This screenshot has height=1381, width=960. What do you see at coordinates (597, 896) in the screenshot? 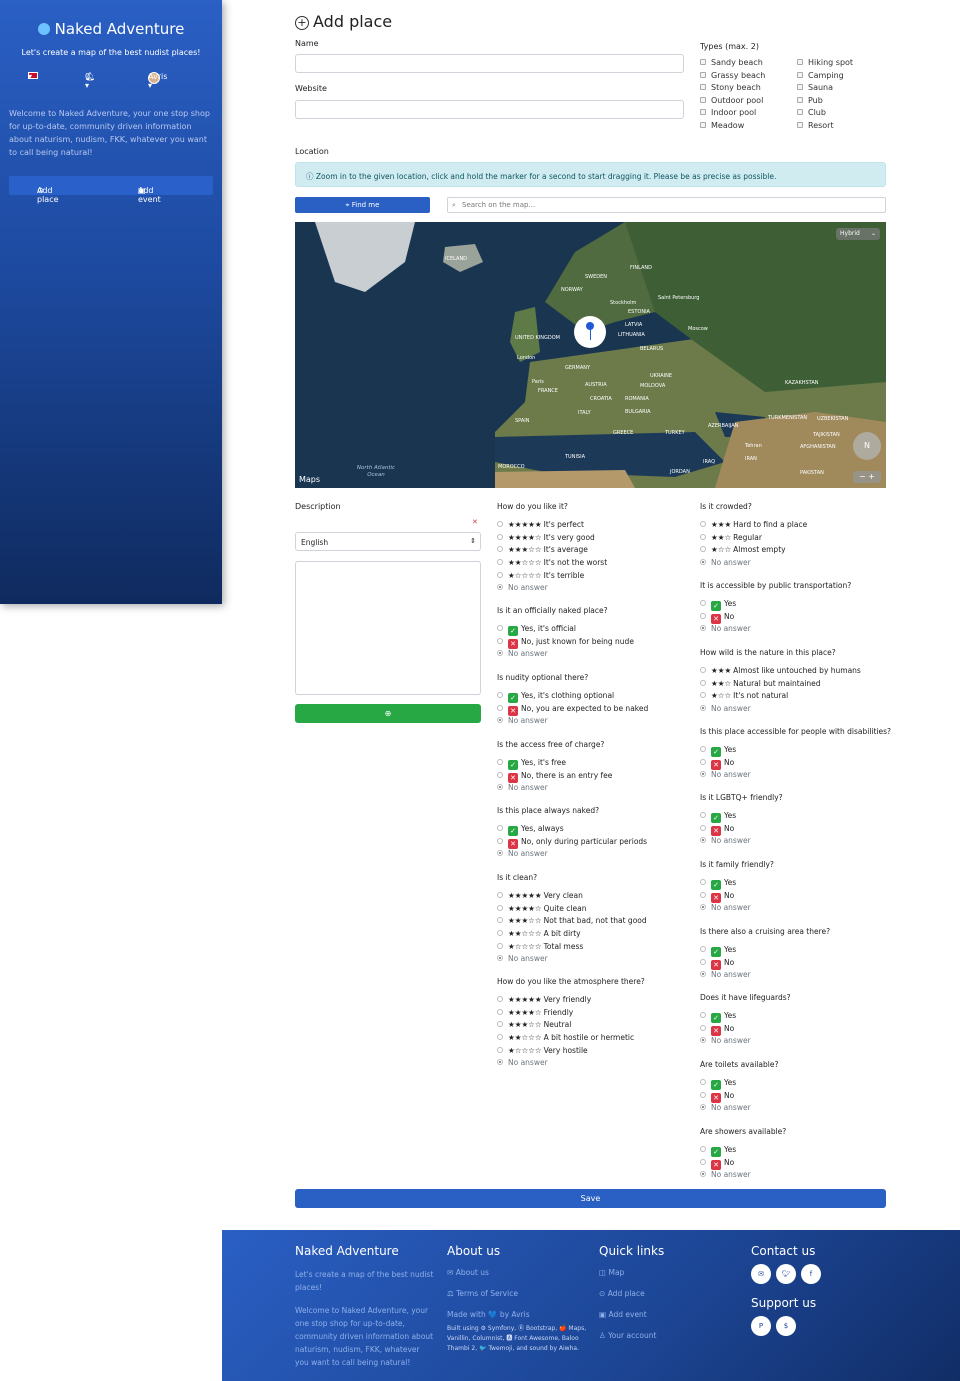
I see `answer-option: ★★★★★ Very clean` at bounding box center [597, 896].